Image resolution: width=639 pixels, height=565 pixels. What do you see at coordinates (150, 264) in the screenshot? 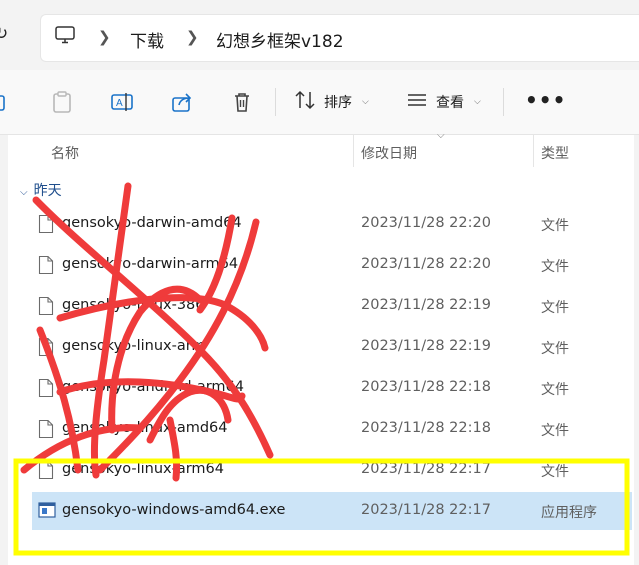
I see `file-name: gensokyo-darwin-arm64` at bounding box center [150, 264].